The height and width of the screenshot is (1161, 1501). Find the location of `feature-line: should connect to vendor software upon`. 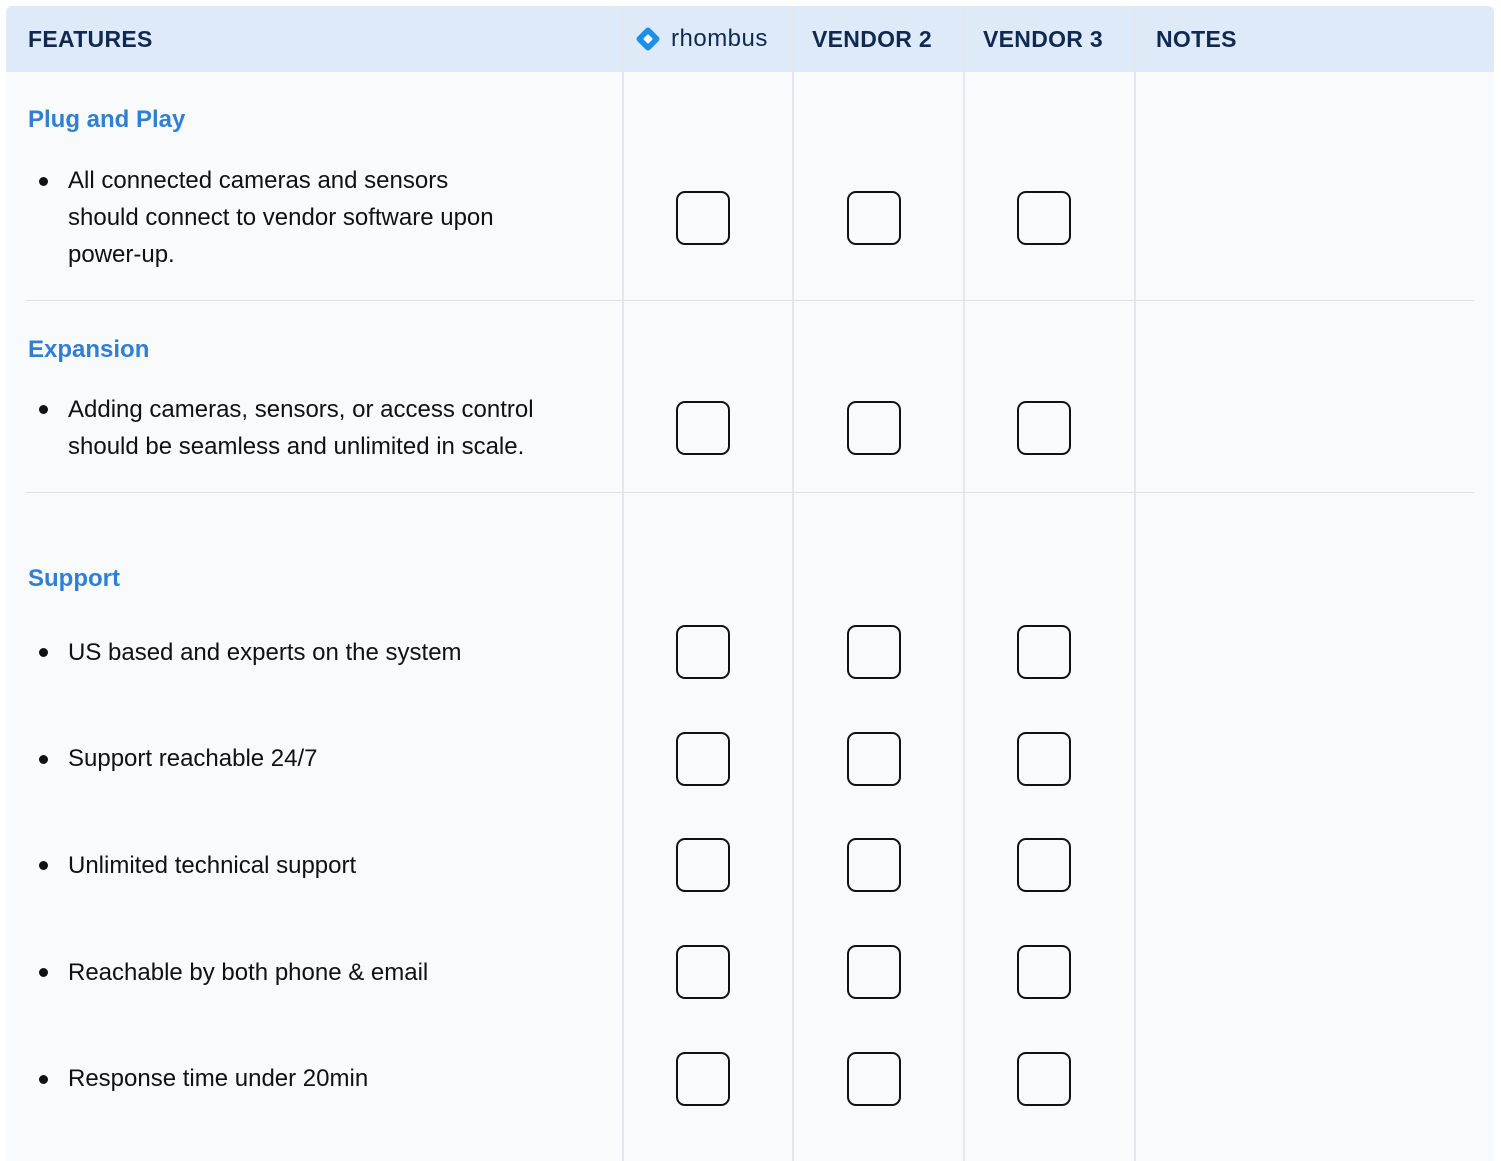

feature-line: should connect to vendor software upon is located at coordinates (281, 217).